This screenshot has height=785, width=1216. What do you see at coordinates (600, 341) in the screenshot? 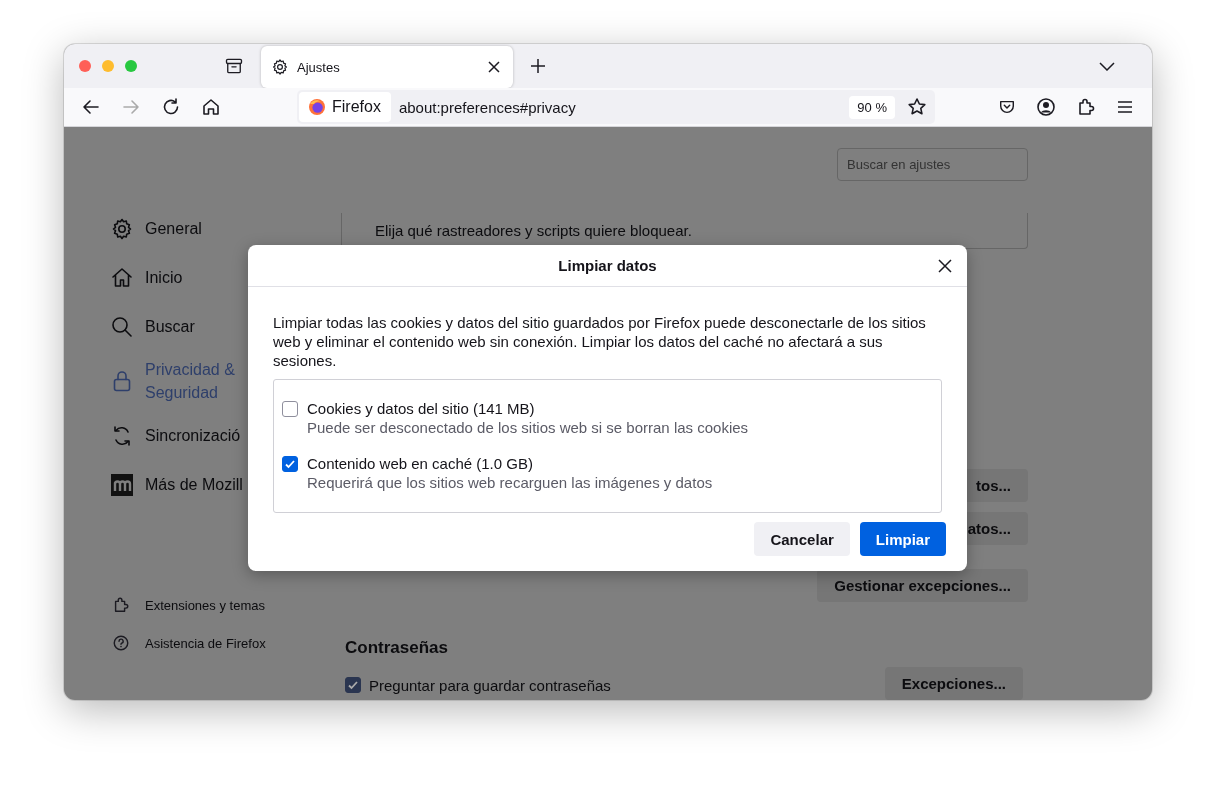
I see `dialog-description: Limpiar todas las cookies y datos del sitio guardados por Firefox puede desconectarle de los sitios web y eliminar el contenido web sin conexión. Limpiar los datos del caché no afectará a sus sesiones.` at bounding box center [600, 341].